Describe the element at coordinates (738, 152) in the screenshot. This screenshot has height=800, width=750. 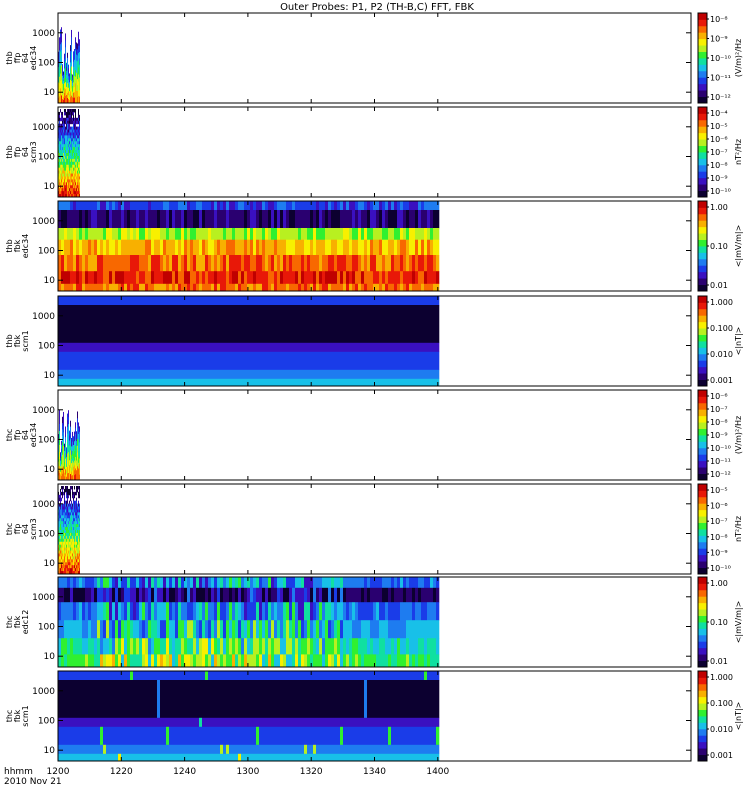
I see `colorbar-label: nT²/Hz` at that location.